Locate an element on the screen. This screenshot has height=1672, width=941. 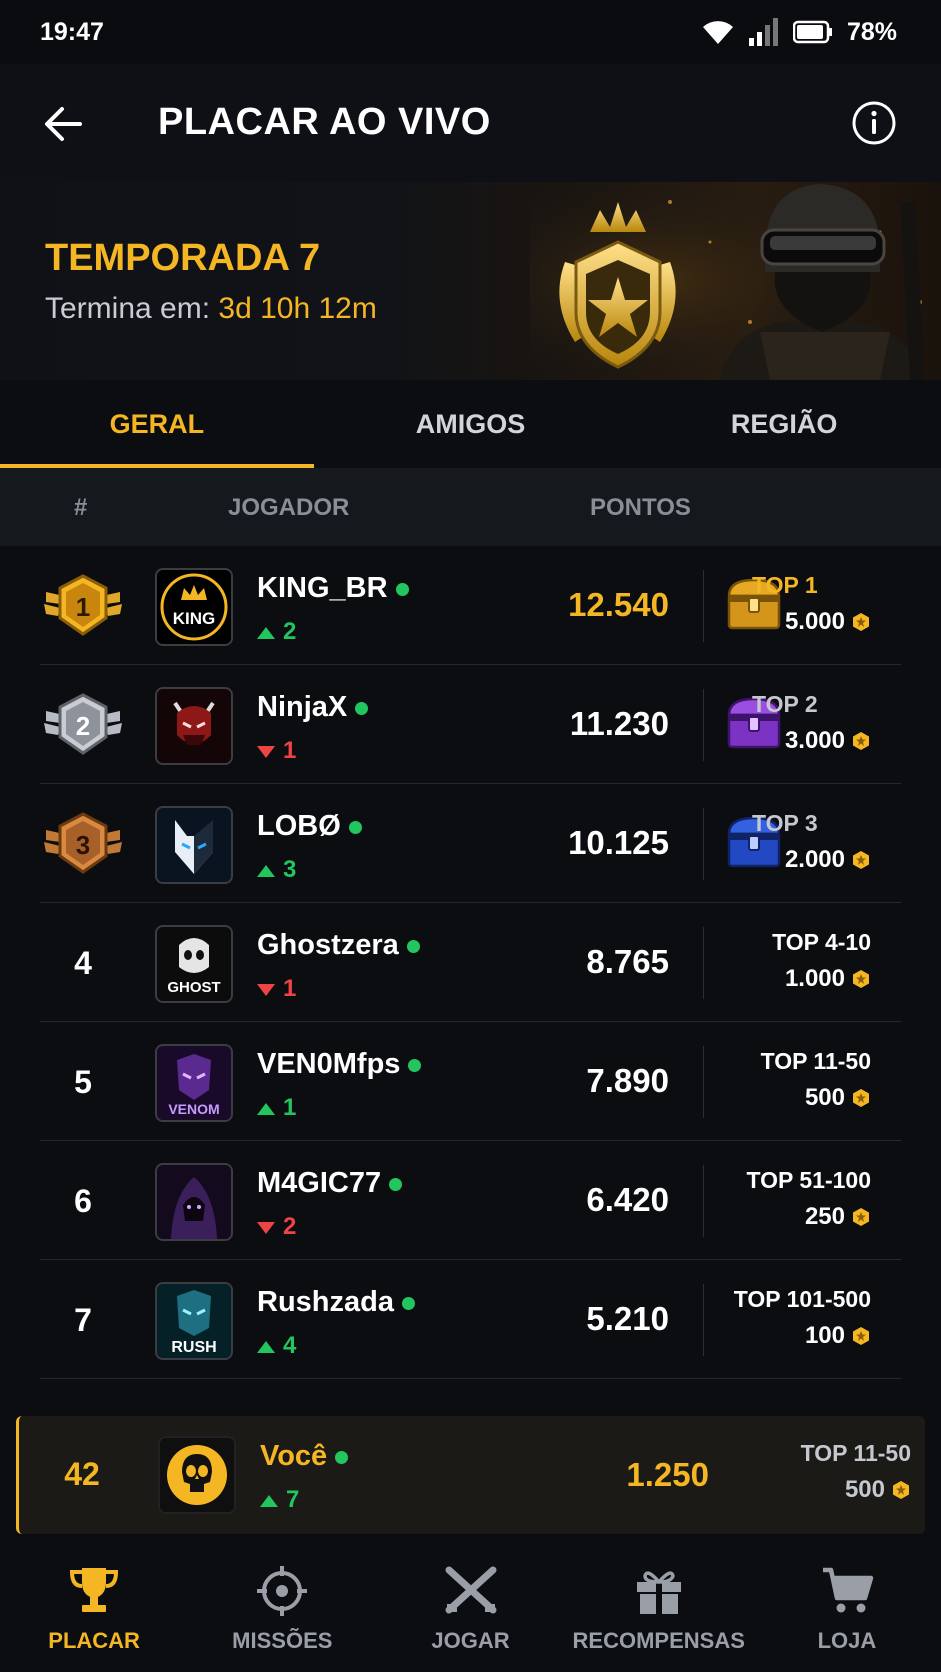
trophy-icon is located at coordinates (94, 1590).